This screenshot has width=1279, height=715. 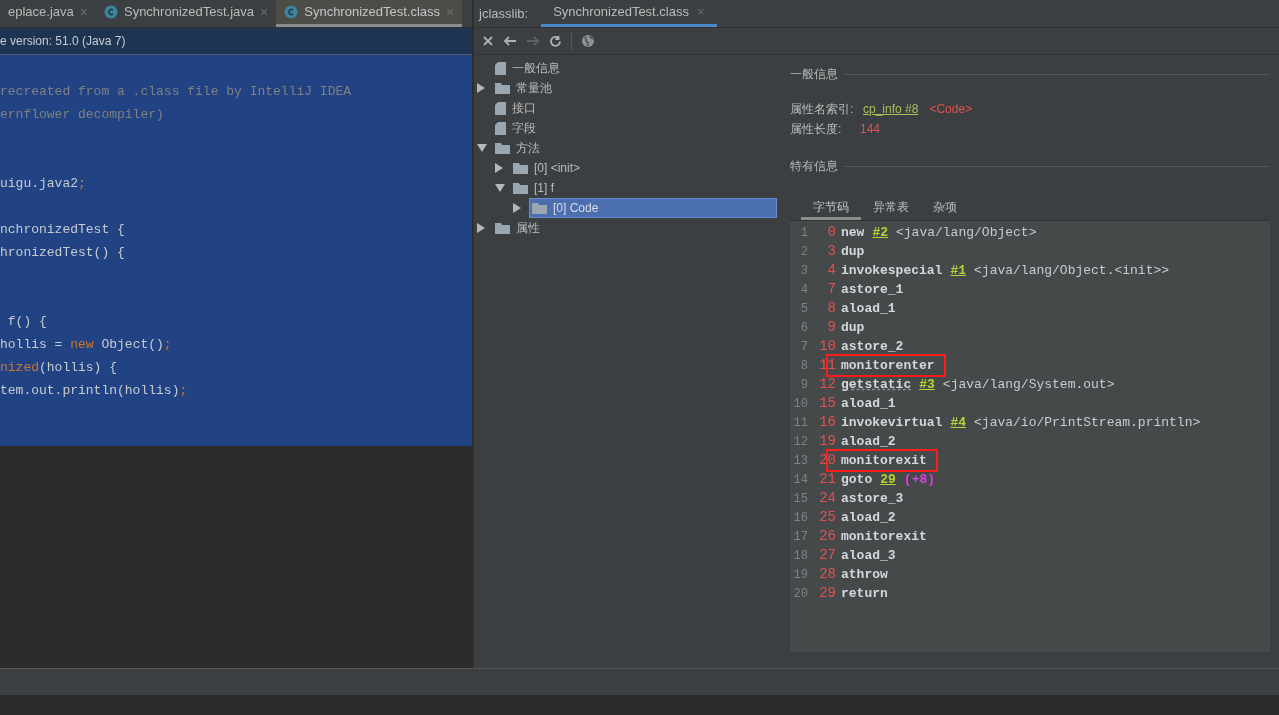 I want to click on bytecode-offset: 25, so click(x=827, y=517).